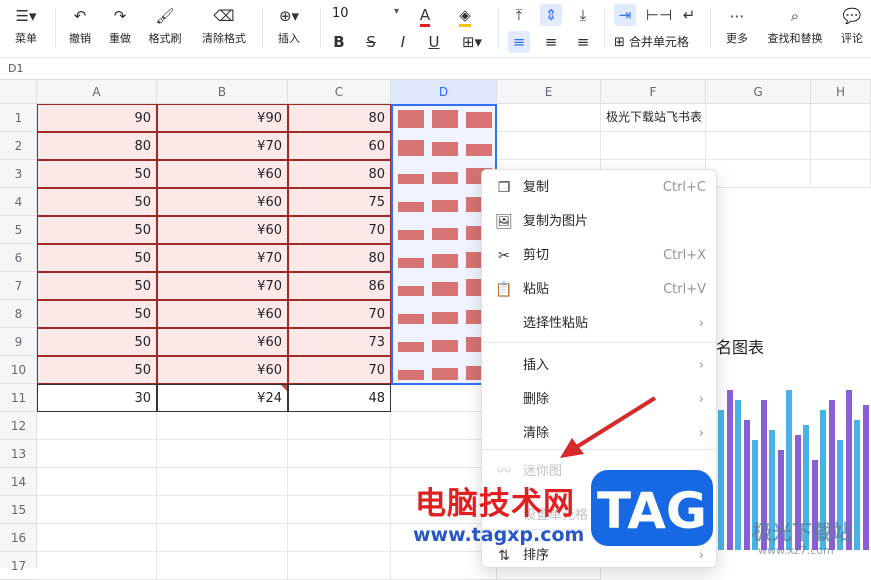 The height and width of the screenshot is (580, 871). I want to click on row-header-13: 13, so click(18, 454).